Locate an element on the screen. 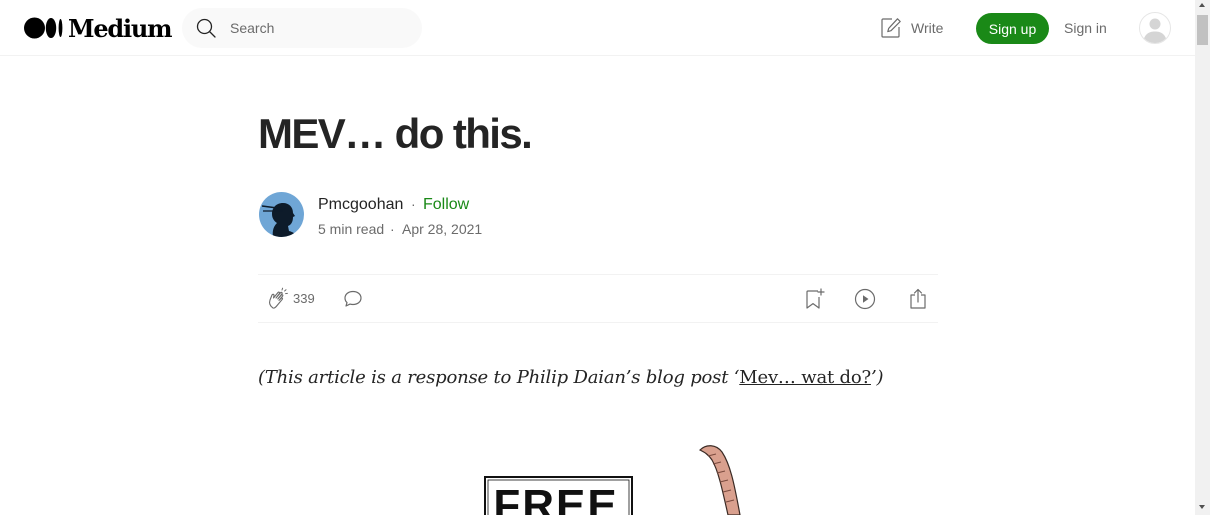 The height and width of the screenshot is (515, 1210). author-name: Pmcgoohan is located at coordinates (360, 205).